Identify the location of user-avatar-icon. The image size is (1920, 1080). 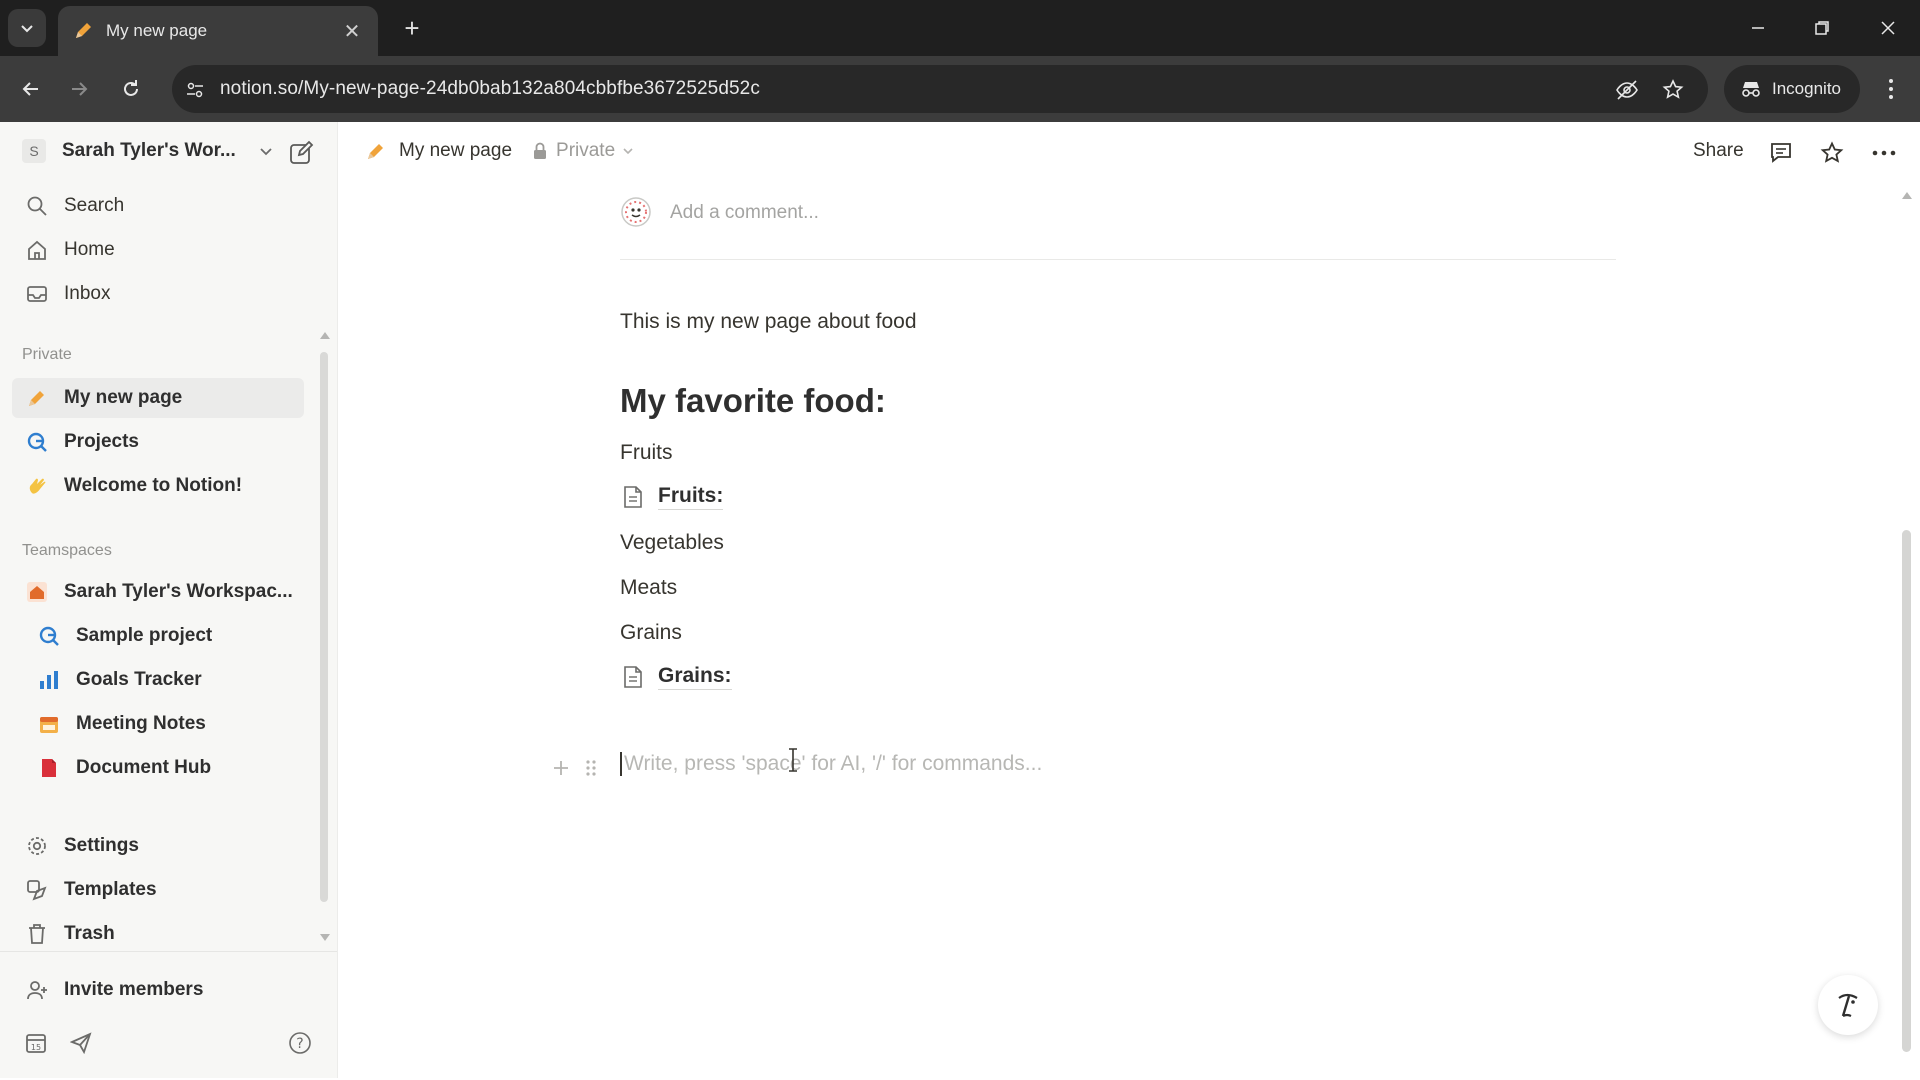
(636, 212).